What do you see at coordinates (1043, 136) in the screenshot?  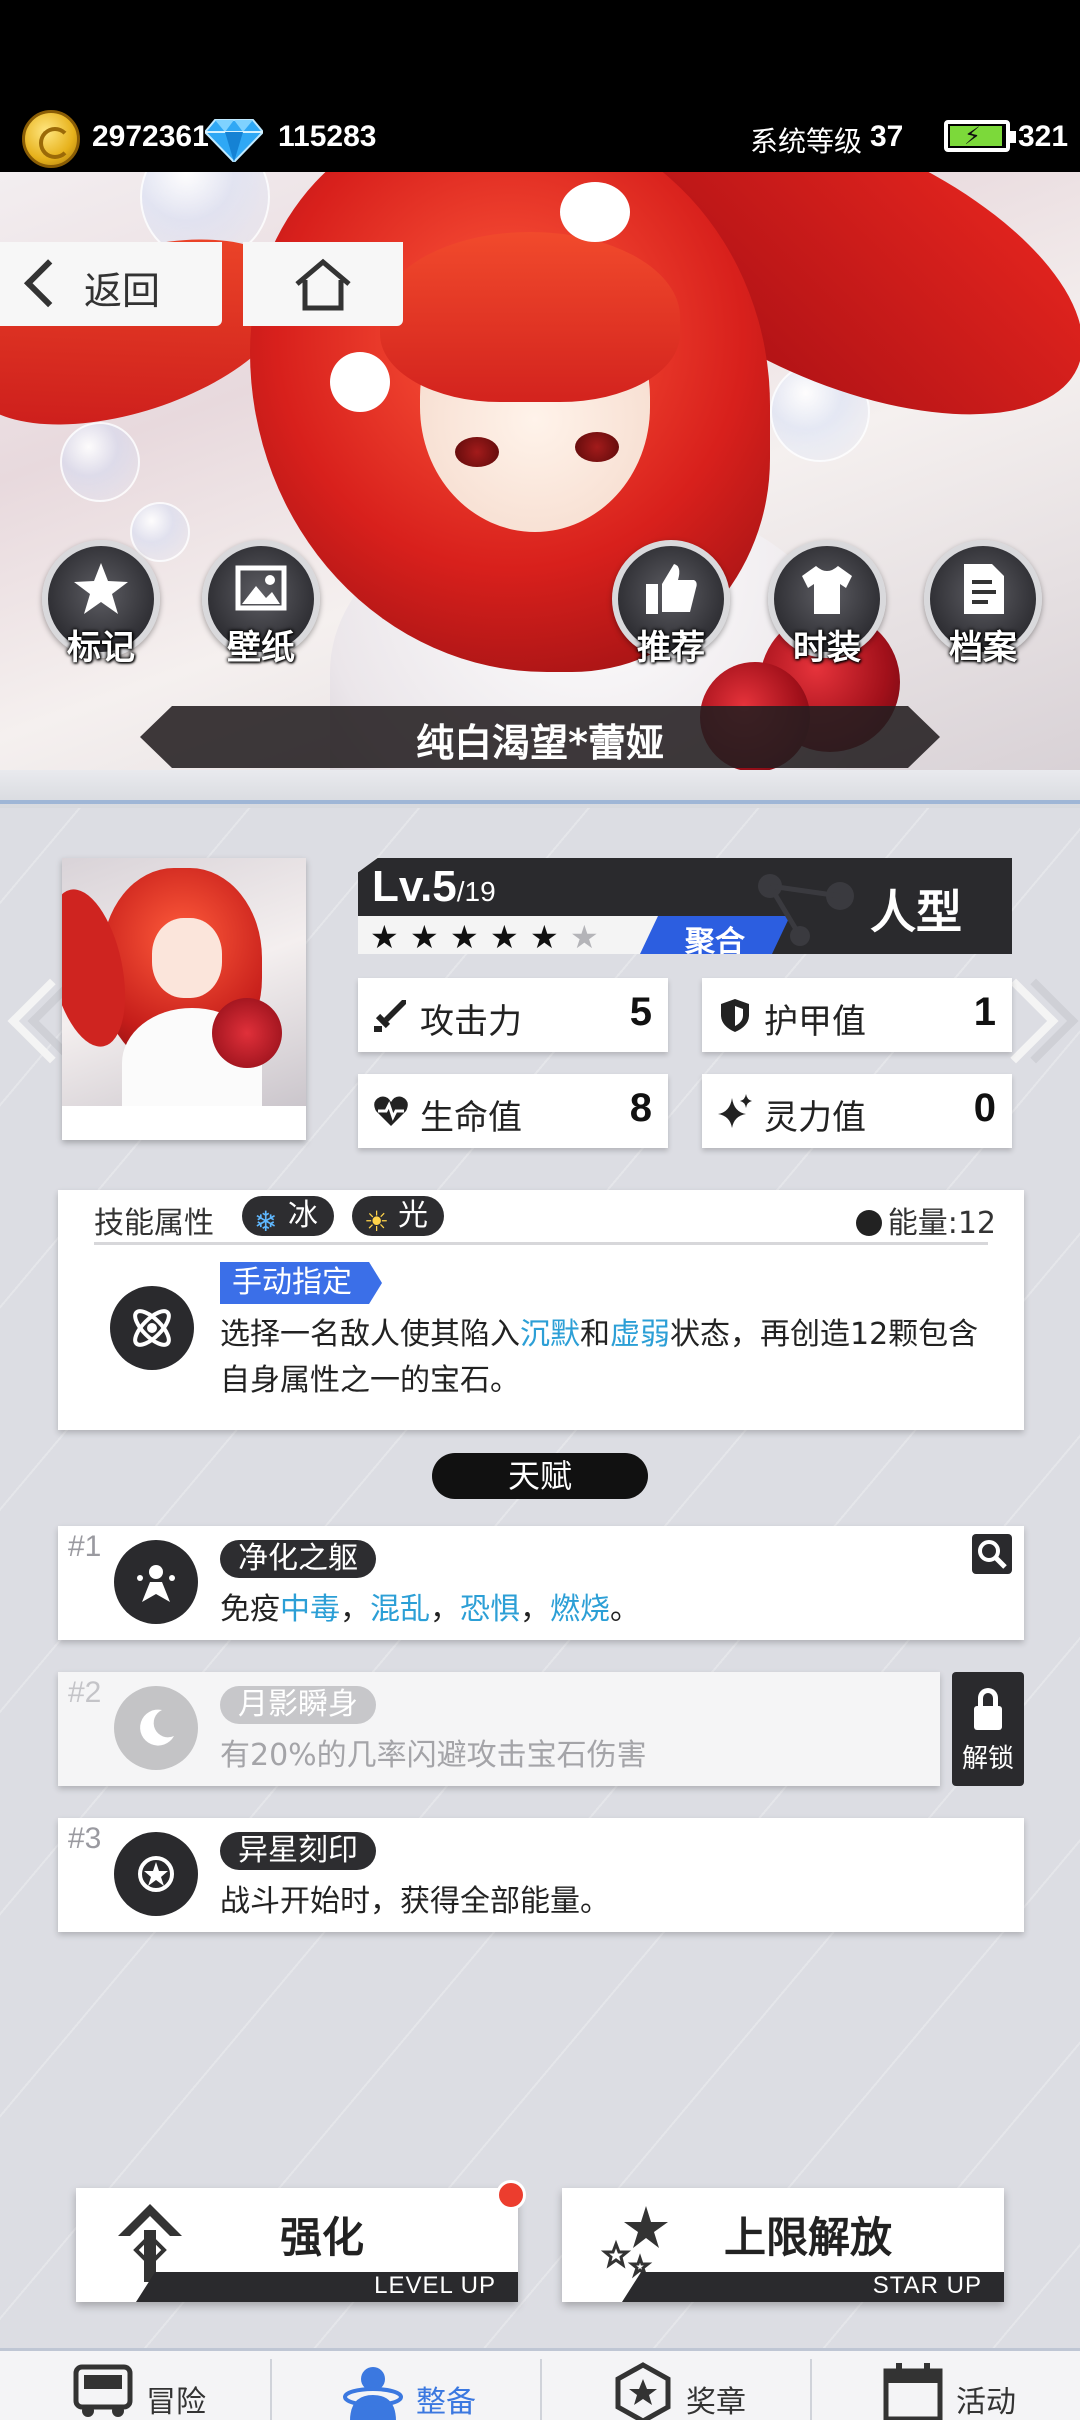 I see `stamina-amount: 321` at bounding box center [1043, 136].